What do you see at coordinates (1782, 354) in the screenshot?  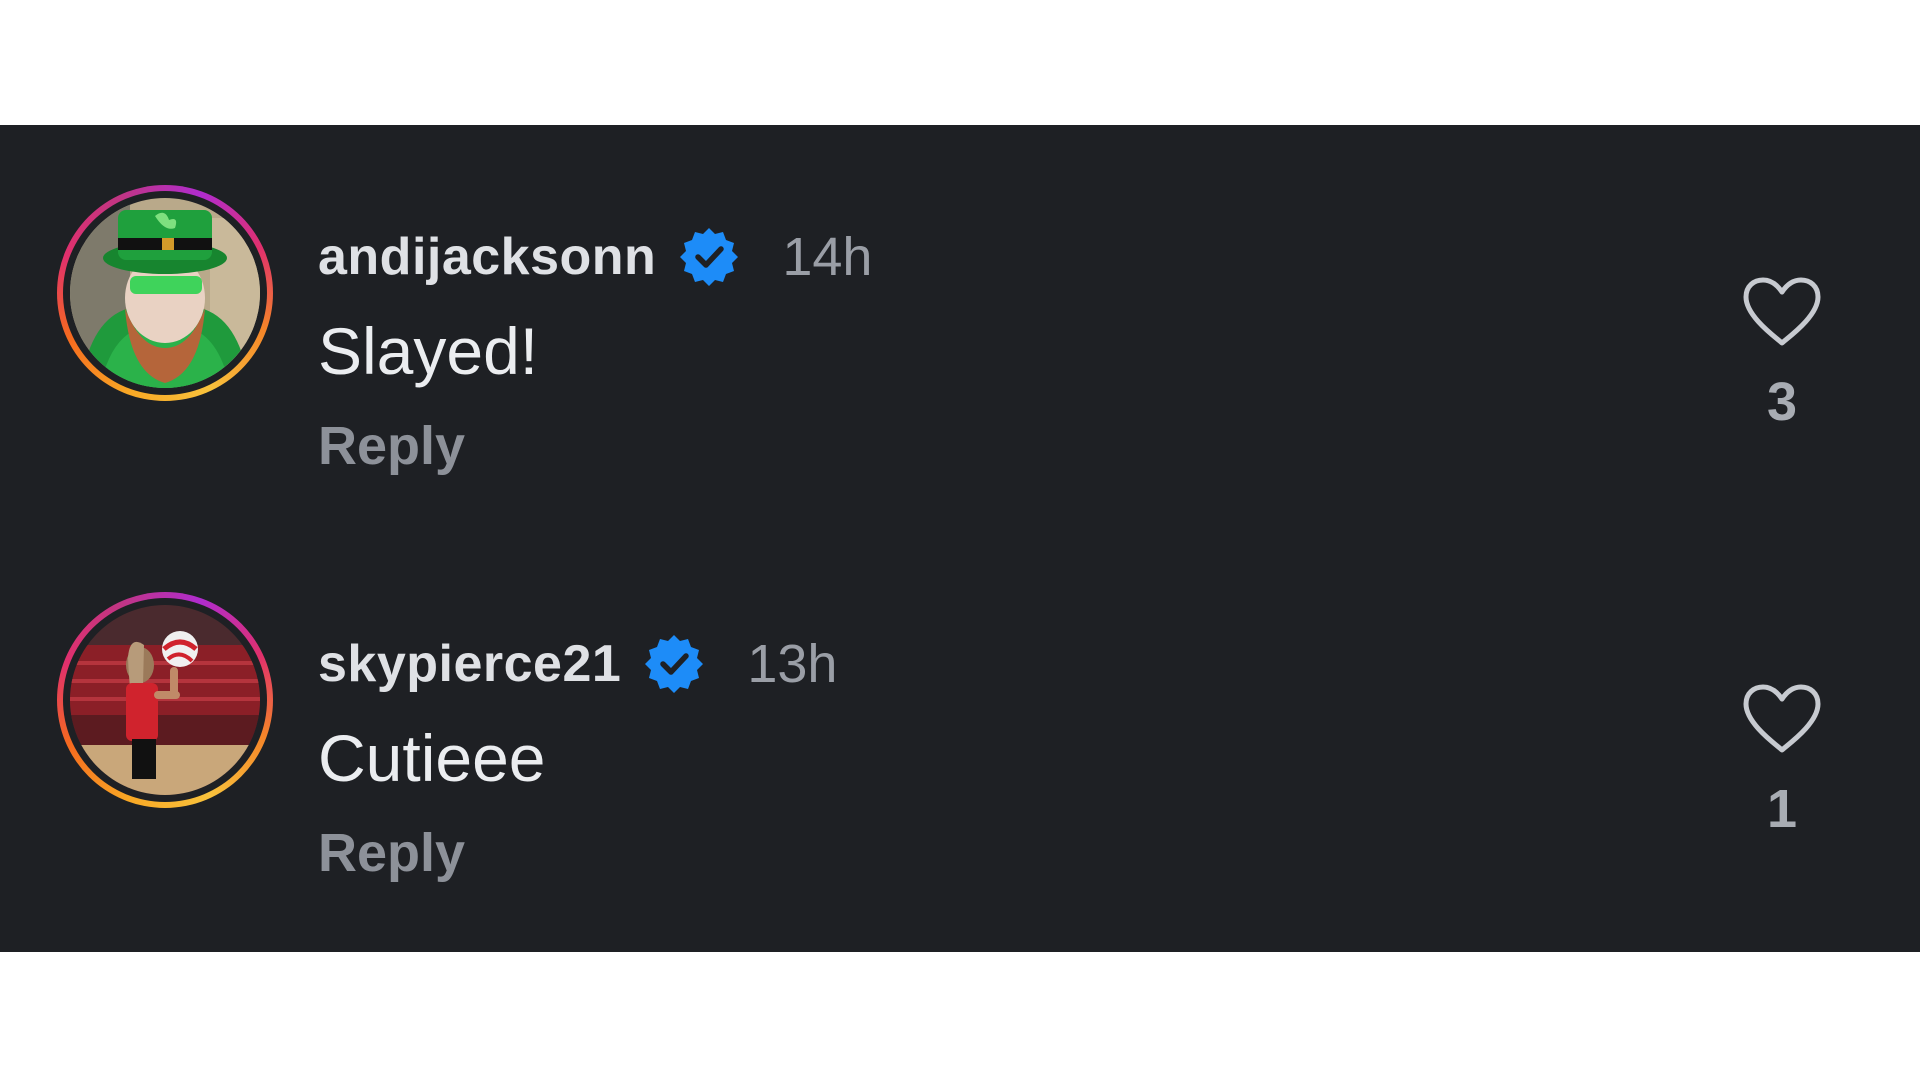 I see `like-area: 3` at bounding box center [1782, 354].